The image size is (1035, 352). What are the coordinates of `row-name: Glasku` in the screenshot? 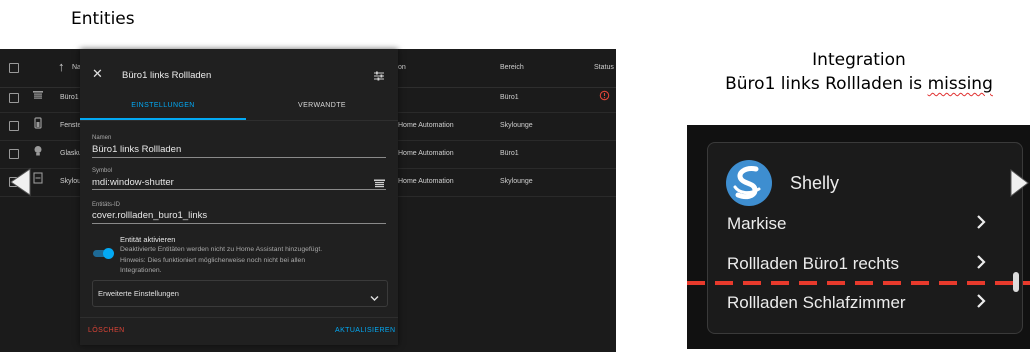 It's located at (71, 153).